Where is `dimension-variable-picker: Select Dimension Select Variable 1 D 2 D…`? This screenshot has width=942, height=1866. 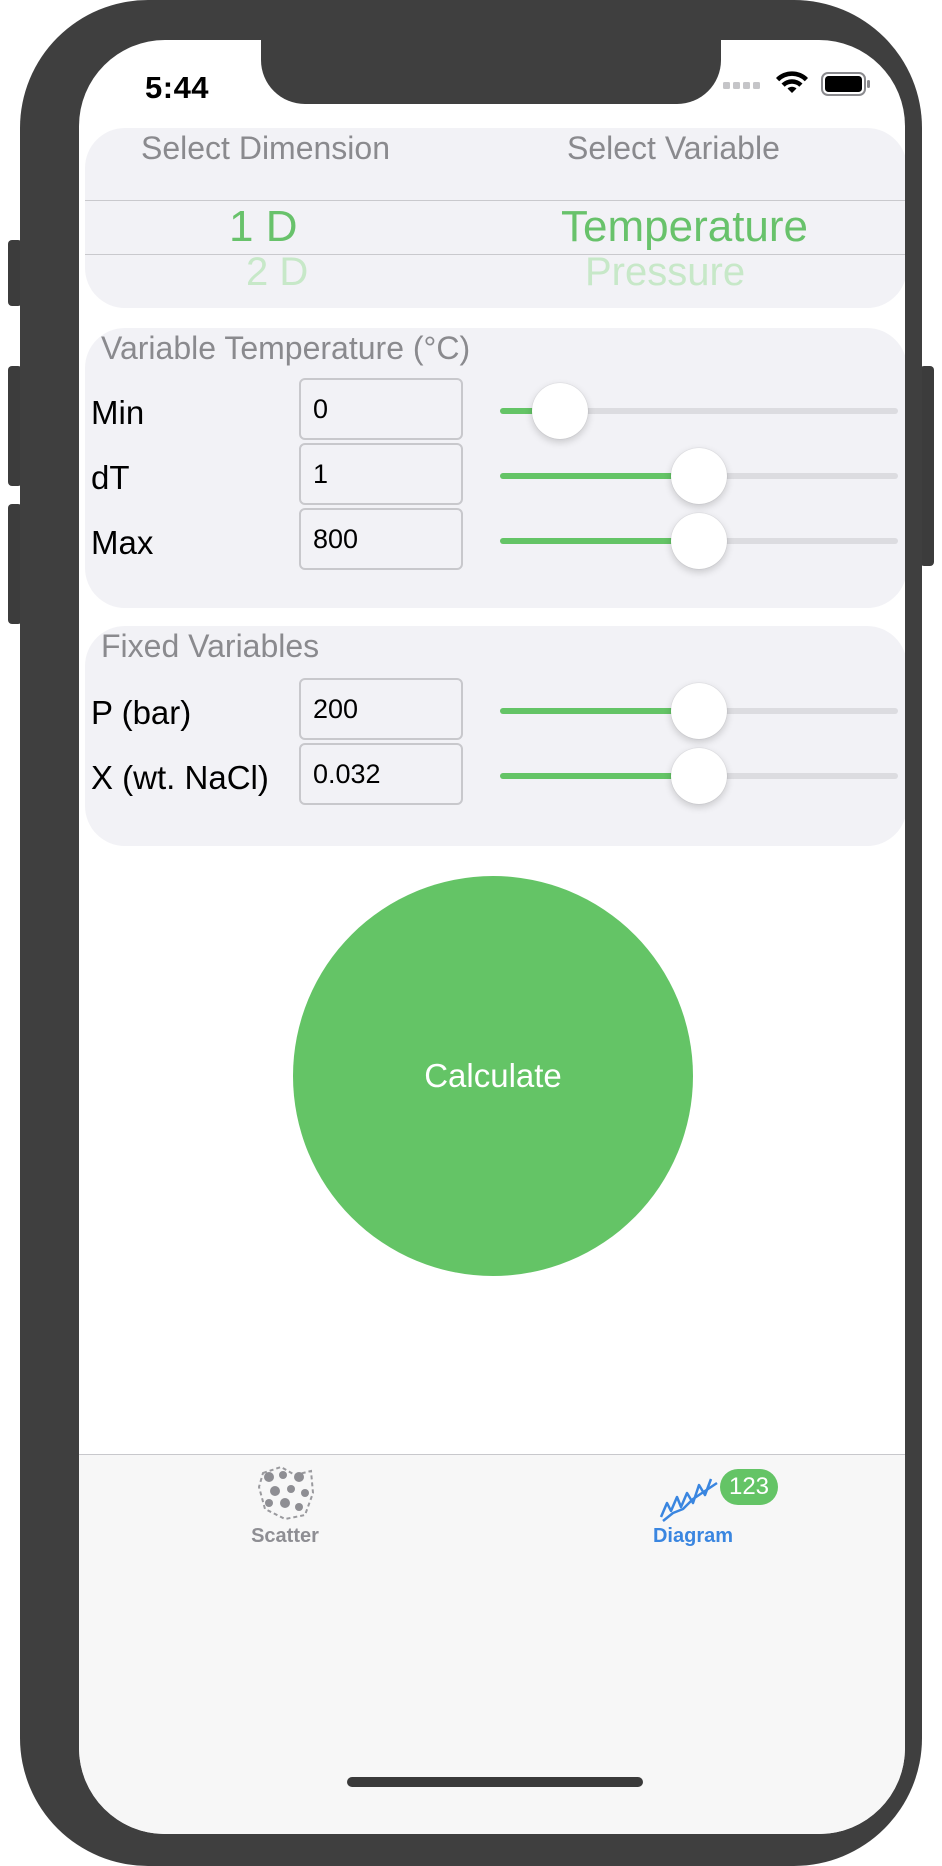
dimension-variable-picker: Select Dimension Select Variable 1 D 2 D… is located at coordinates (495, 218).